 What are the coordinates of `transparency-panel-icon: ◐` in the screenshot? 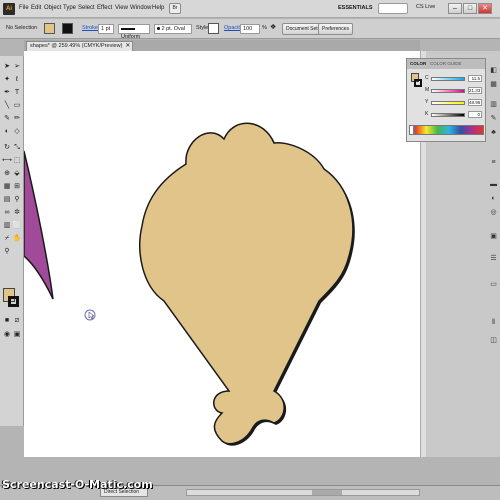 It's located at (493, 198).